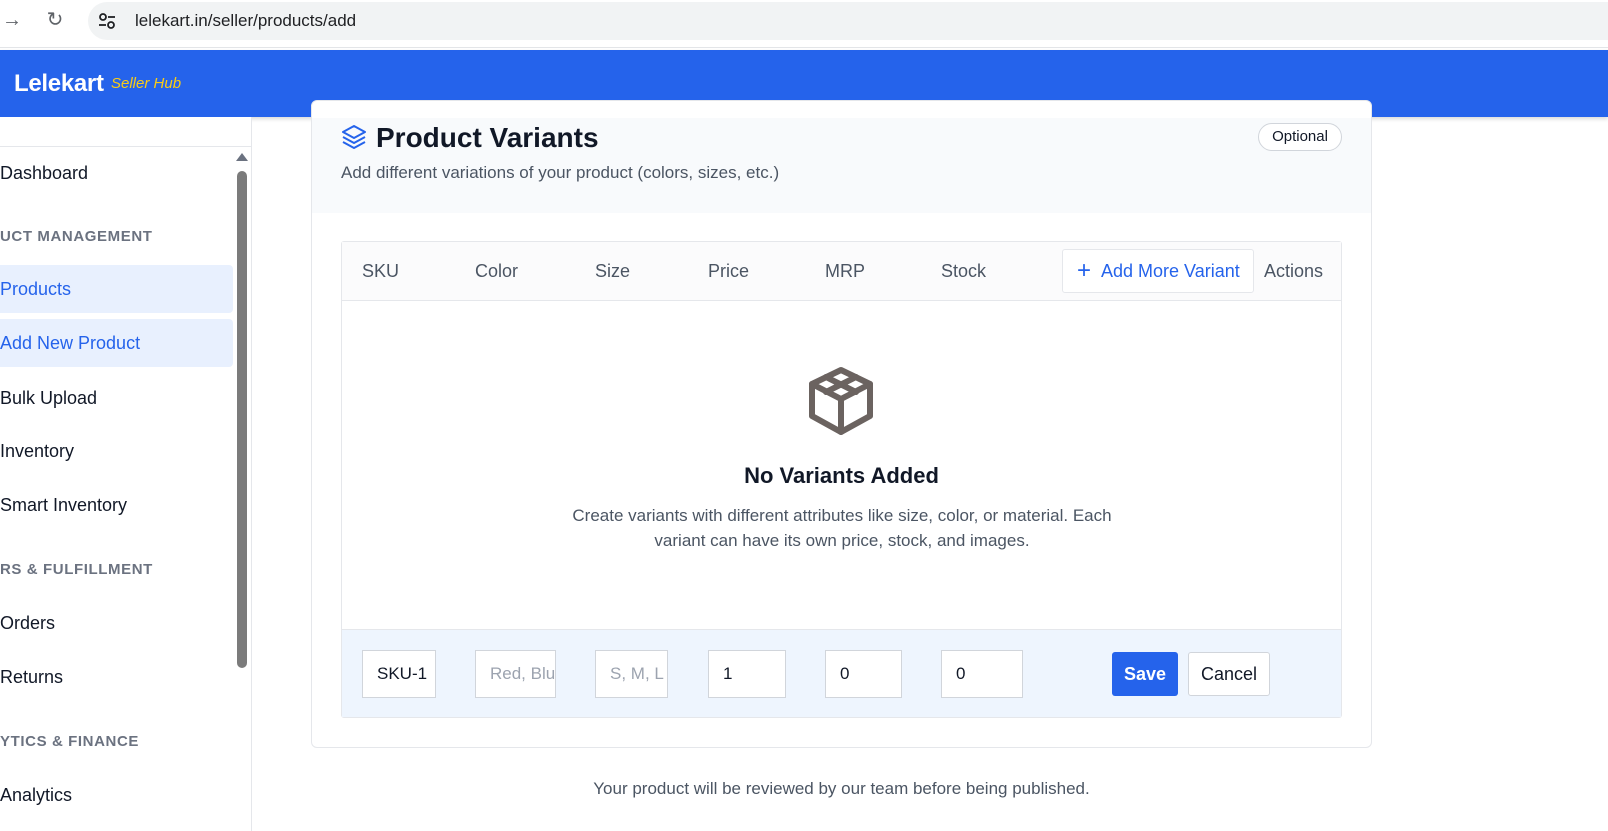 The image size is (1608, 831). I want to click on column-header-stock: Stock, so click(964, 271).